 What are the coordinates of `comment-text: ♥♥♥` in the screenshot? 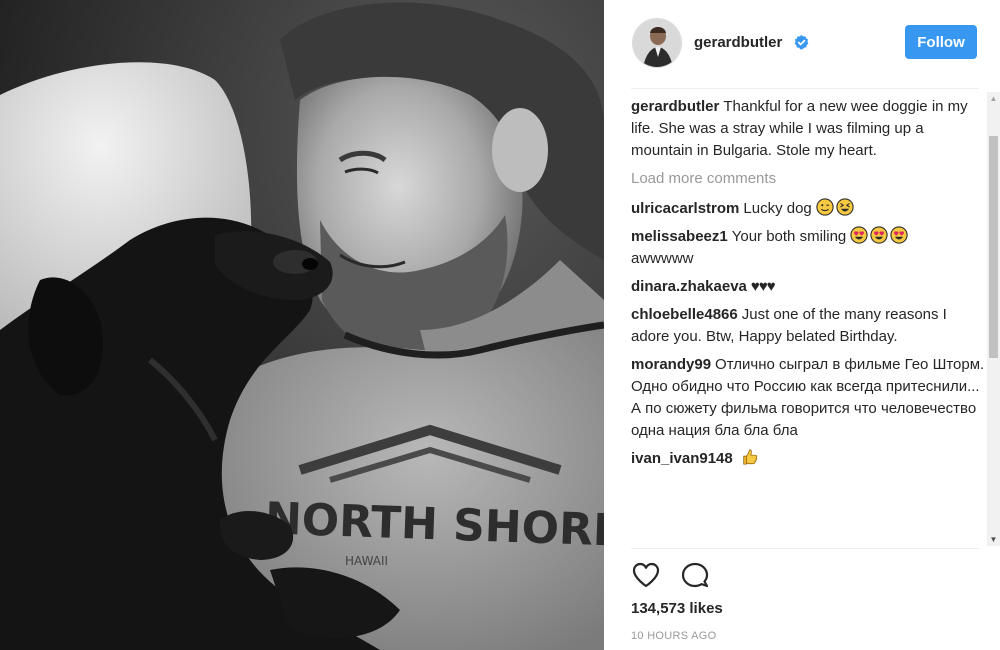 It's located at (763, 286).